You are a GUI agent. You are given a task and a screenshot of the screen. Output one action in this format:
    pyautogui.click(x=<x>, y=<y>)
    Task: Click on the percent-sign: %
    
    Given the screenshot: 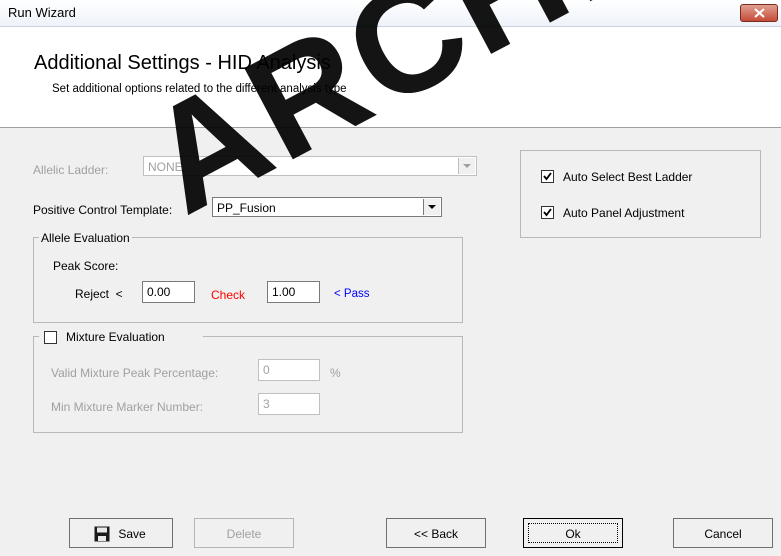 What is the action you would take?
    pyautogui.click(x=335, y=373)
    